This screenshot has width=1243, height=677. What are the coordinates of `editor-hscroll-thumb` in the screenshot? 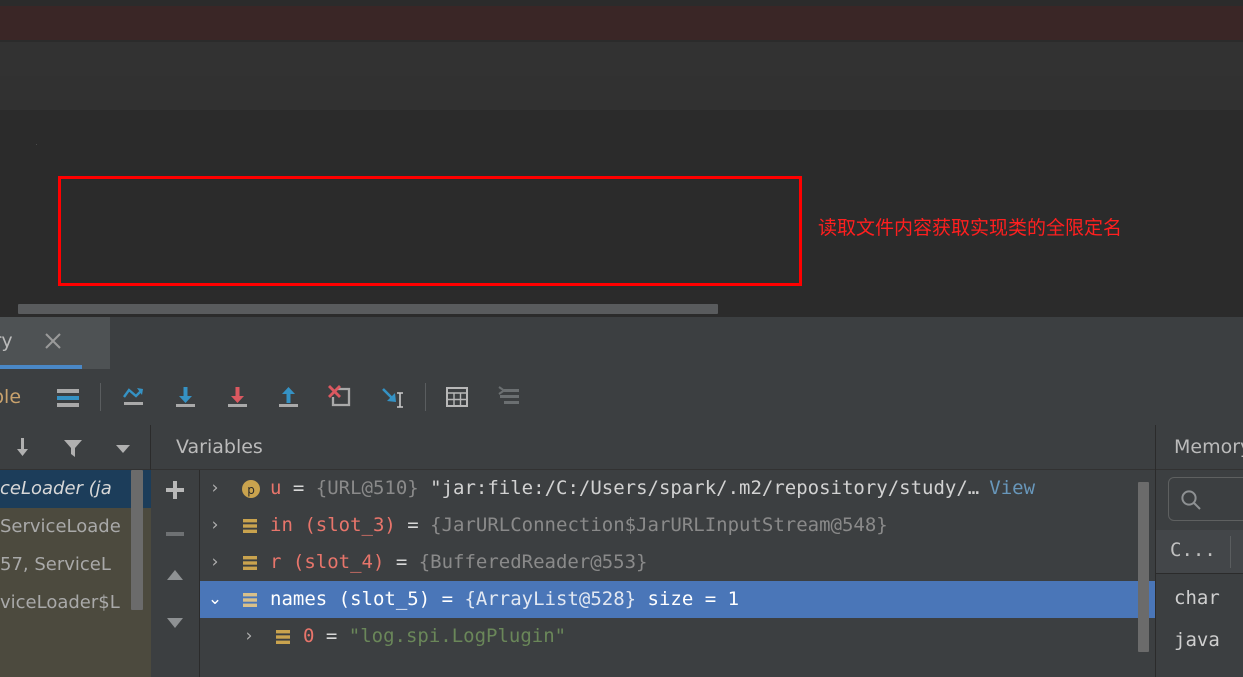 It's located at (368, 309).